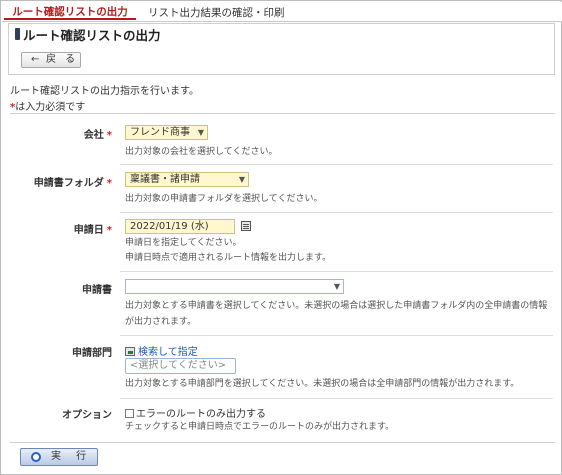 The width and height of the screenshot is (562, 475). I want to click on dept-input: <選択してください>, so click(180, 366).